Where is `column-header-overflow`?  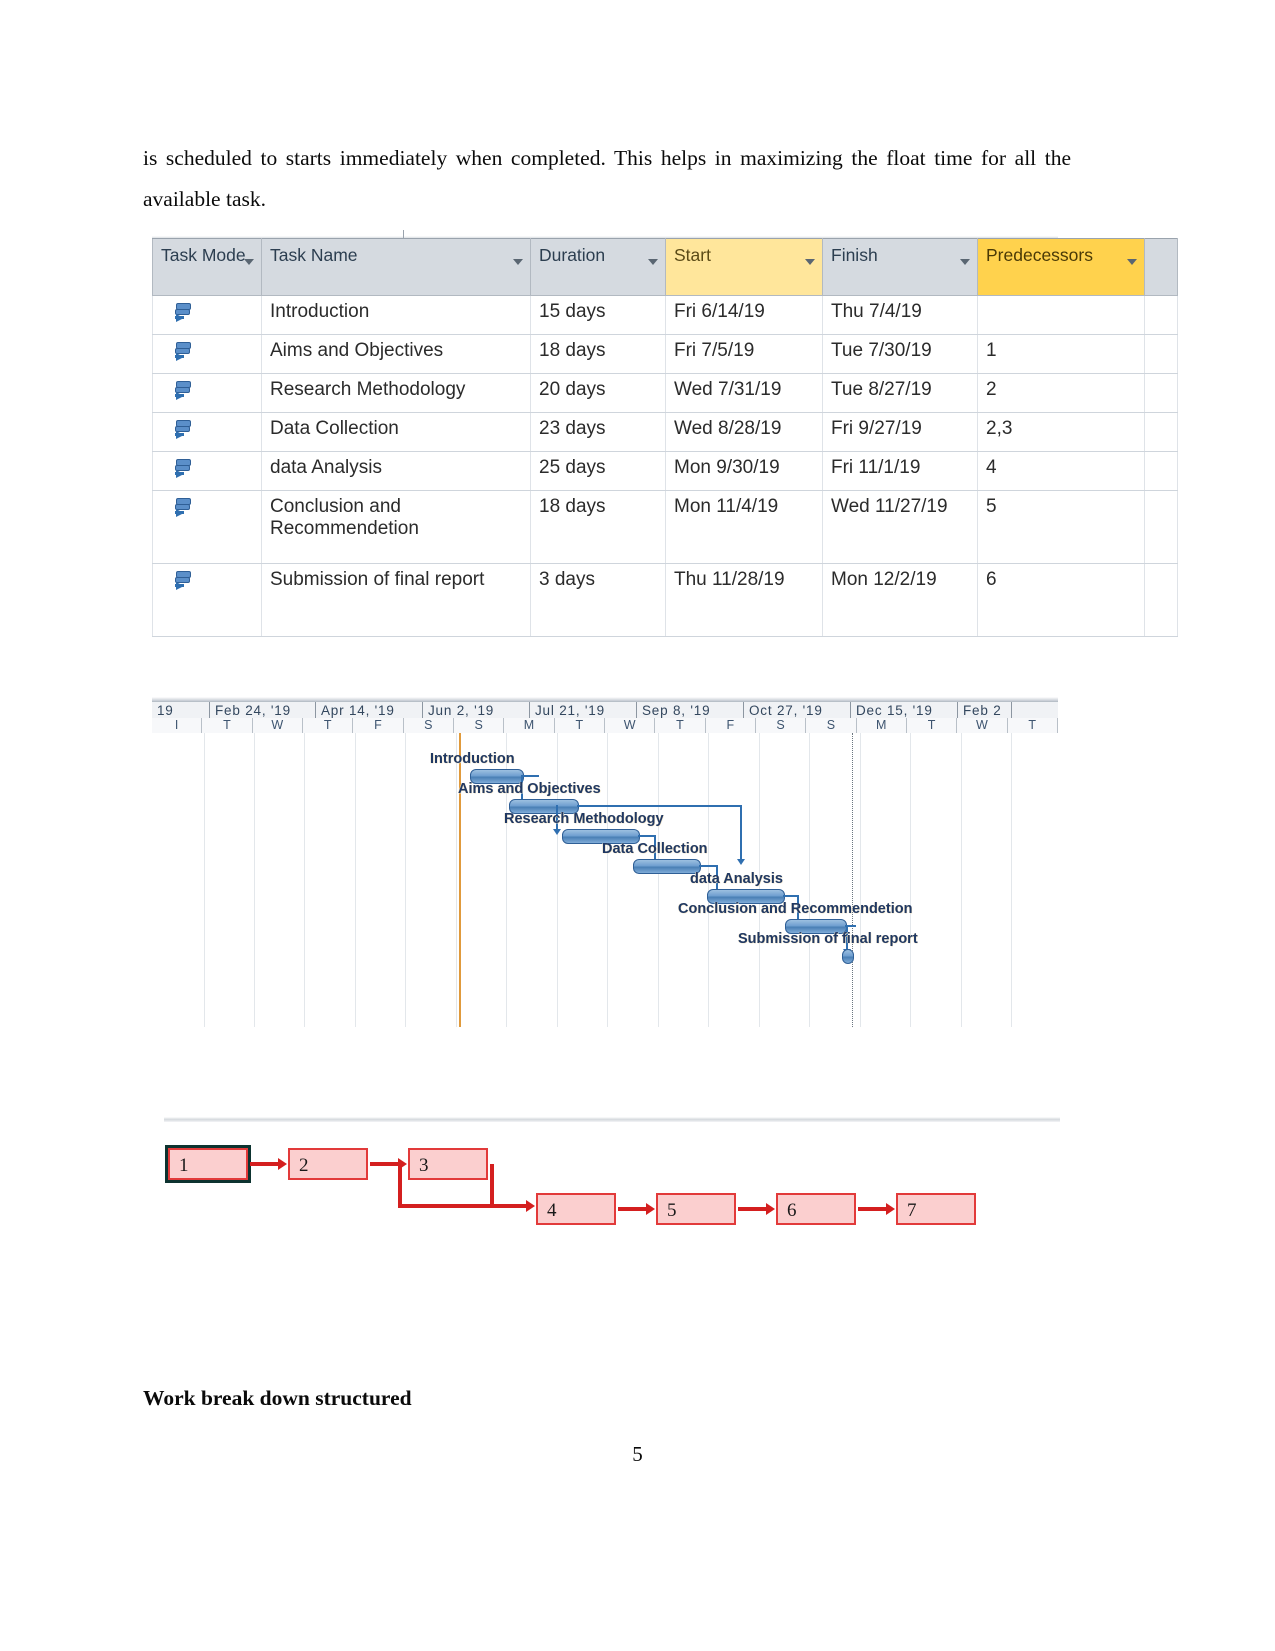 column-header-overflow is located at coordinates (1161, 267).